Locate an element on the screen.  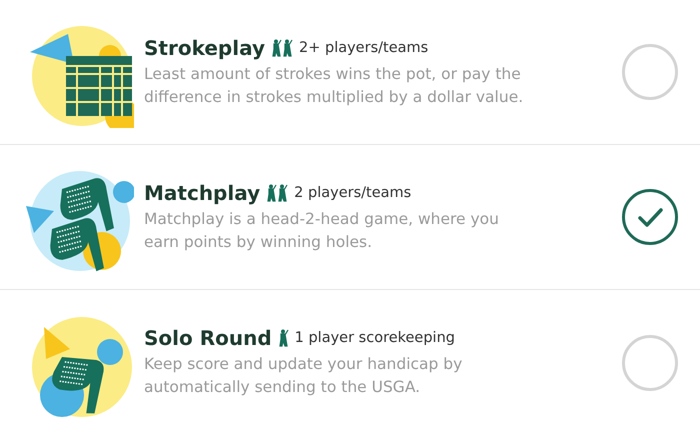
player-count: 2 players/teams is located at coordinates (353, 192).